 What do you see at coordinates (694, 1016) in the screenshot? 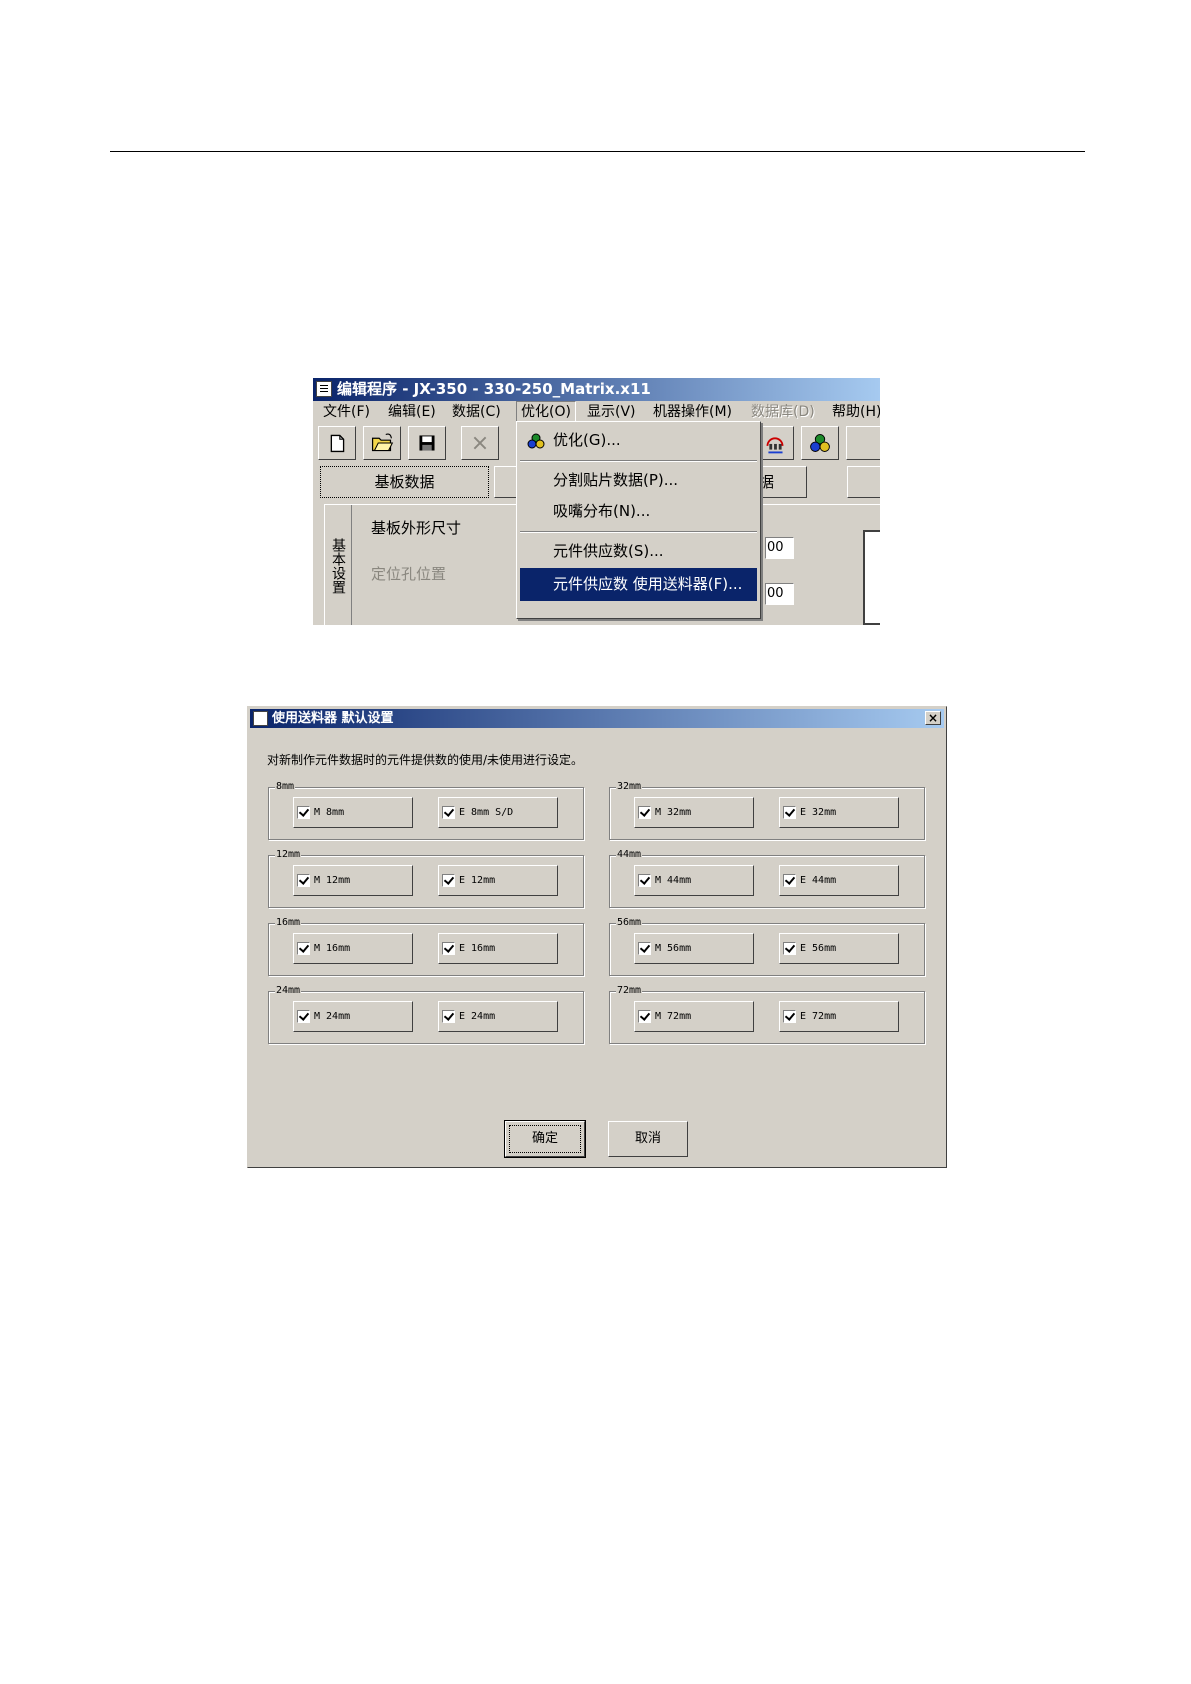
I see `checkbox-m-72mm: M 72mm` at bounding box center [694, 1016].